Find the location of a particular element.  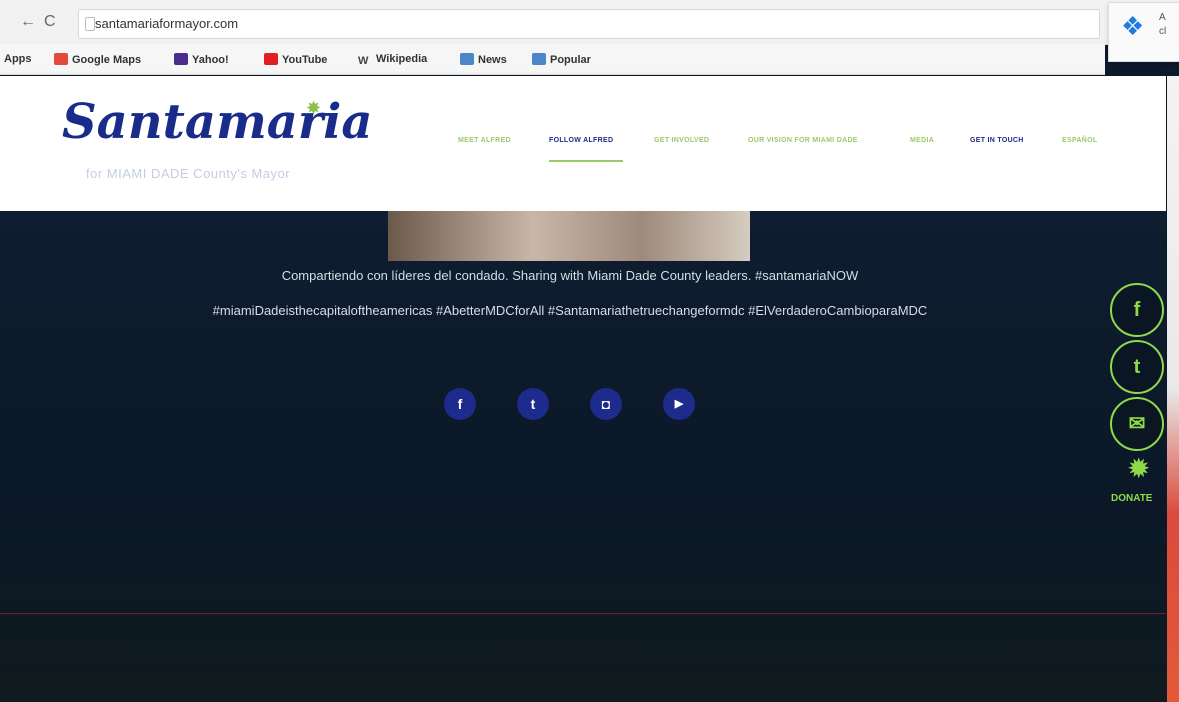

nav-get-involved: Get Involved is located at coordinates (681, 140).